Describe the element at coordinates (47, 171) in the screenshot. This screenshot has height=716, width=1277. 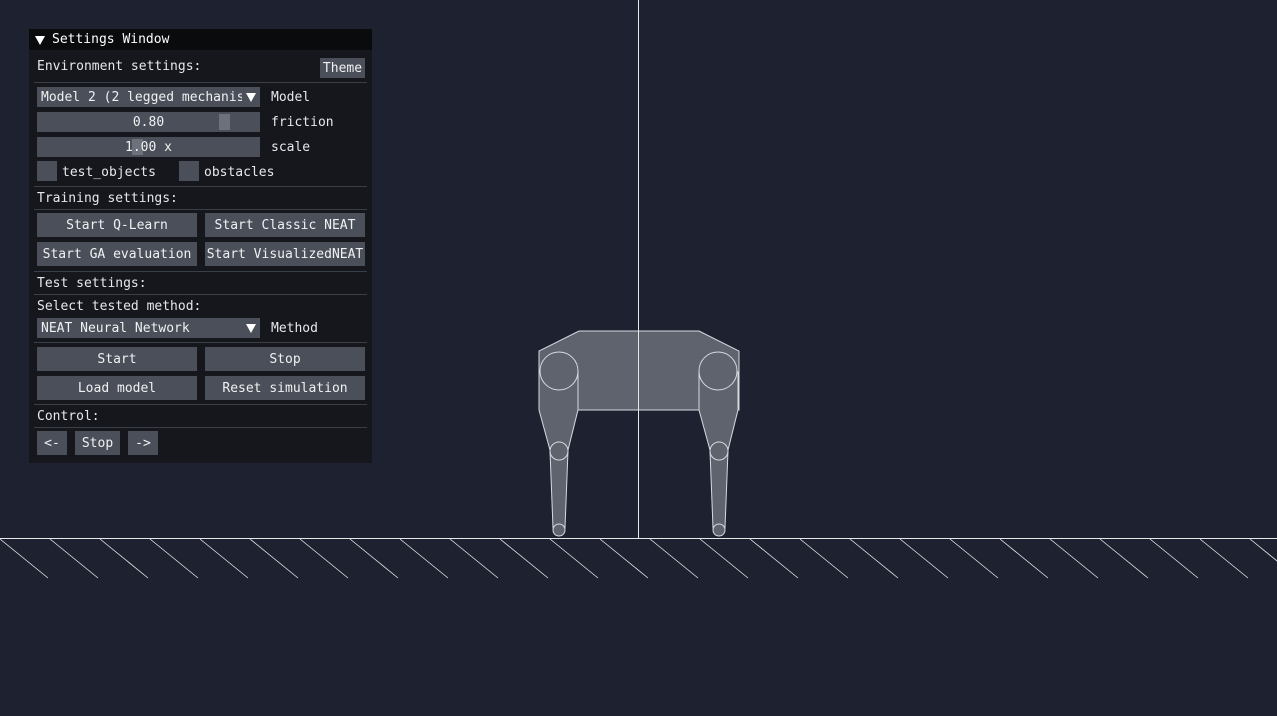
I see `test-objects-checkbox` at that location.